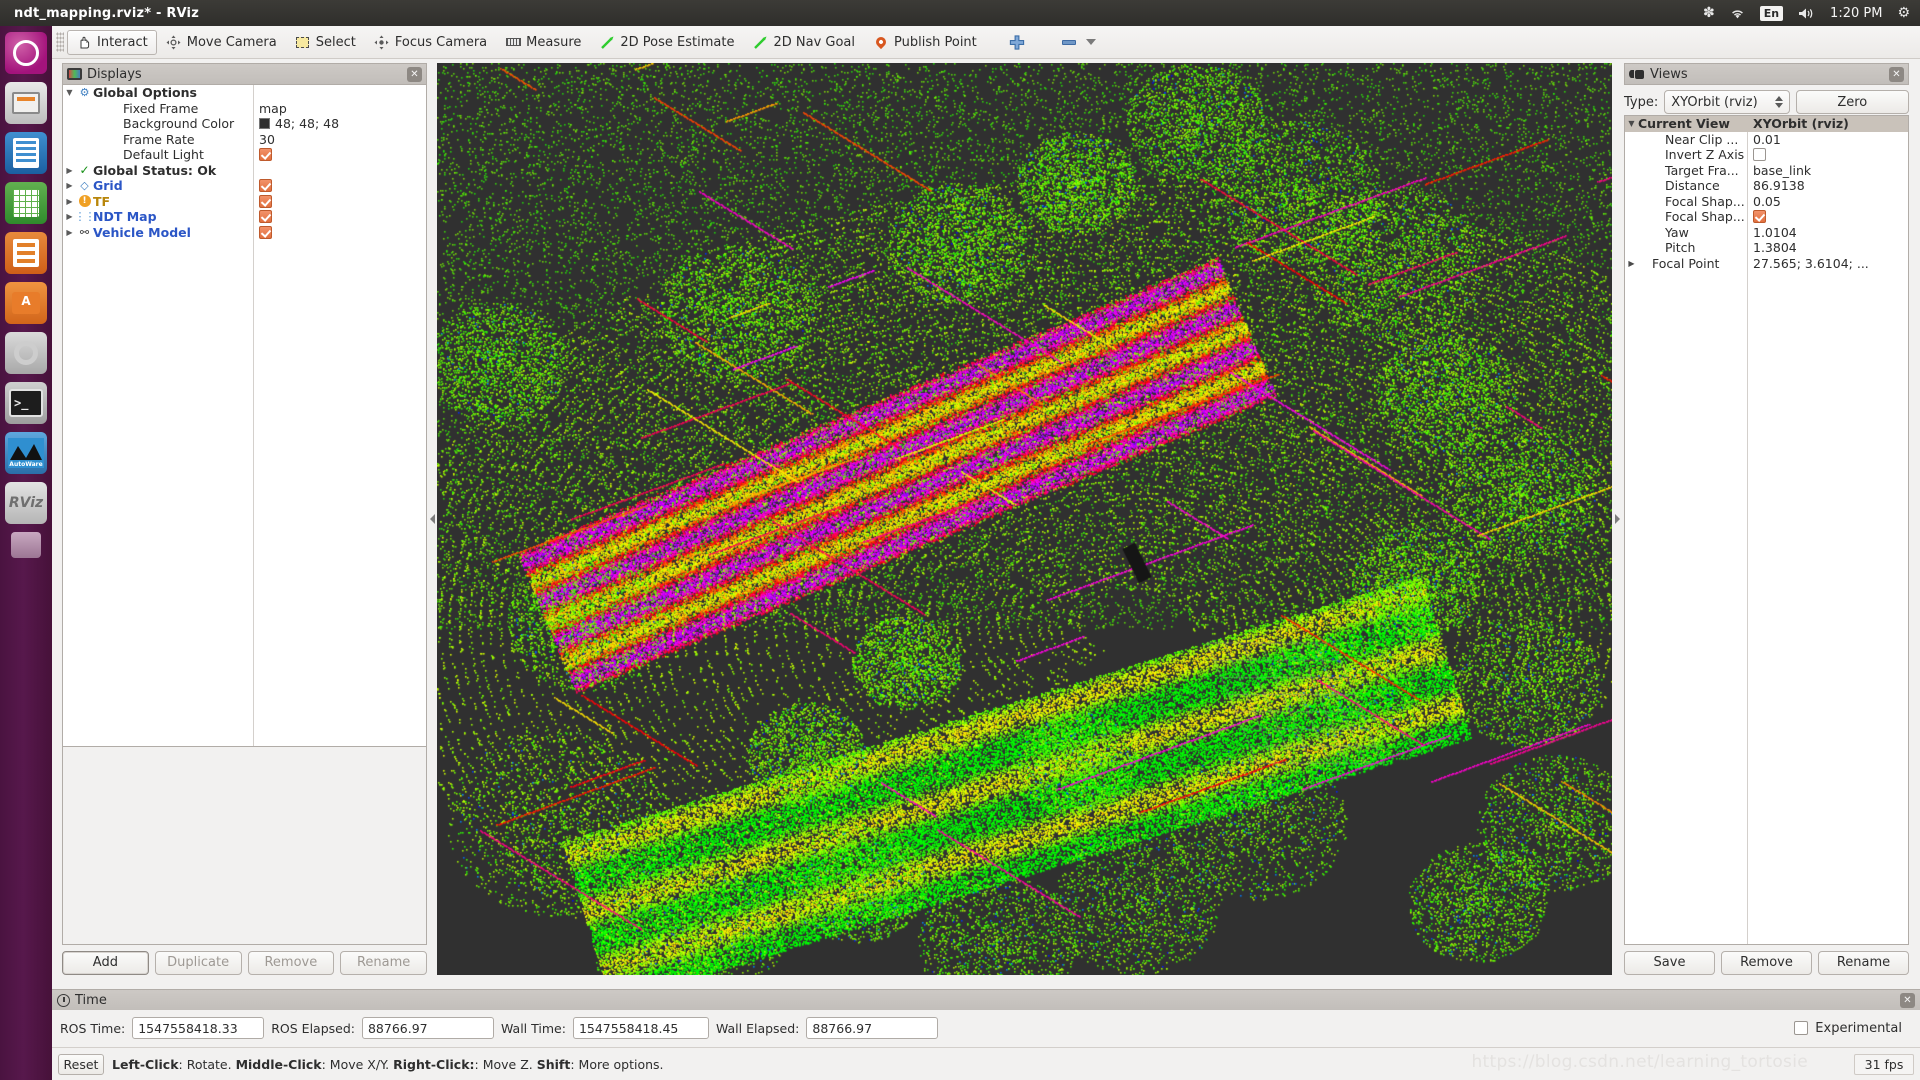 This screenshot has height=1080, width=1920. What do you see at coordinates (1903, 13) in the screenshot?
I see `gear-icon: ⚙` at bounding box center [1903, 13].